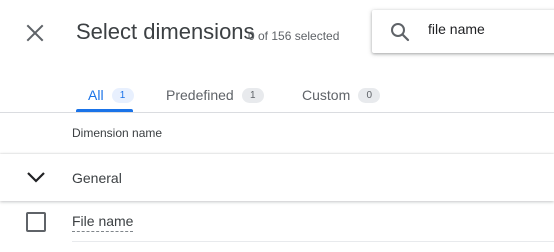 The width and height of the screenshot is (554, 252). Describe the element at coordinates (400, 32) in the screenshot. I see `search-icon` at that location.